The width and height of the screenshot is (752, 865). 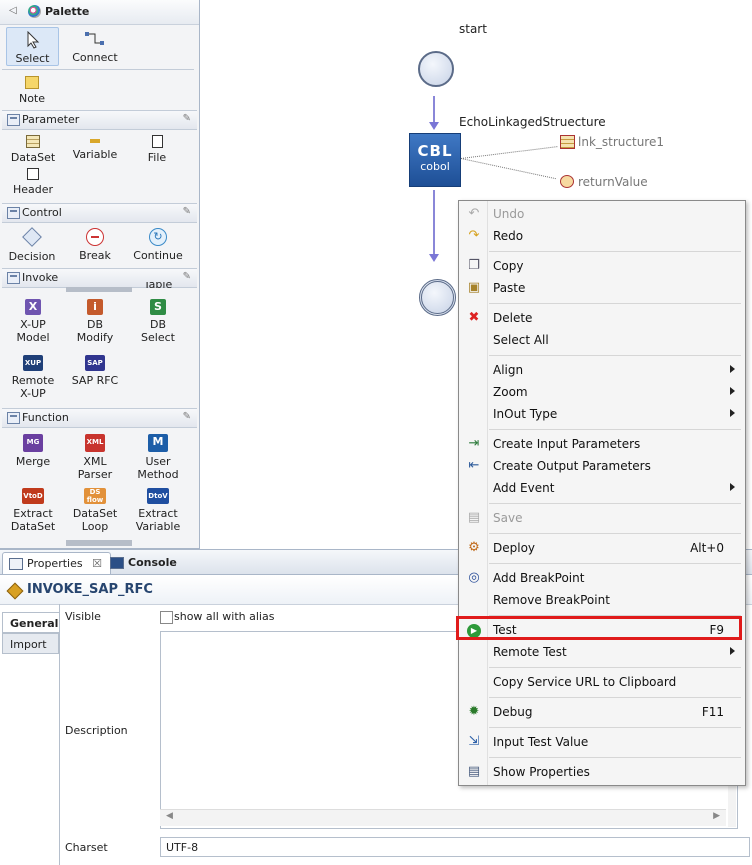 What do you see at coordinates (166, 617) in the screenshot?
I see `show-alias-checkbox` at bounding box center [166, 617].